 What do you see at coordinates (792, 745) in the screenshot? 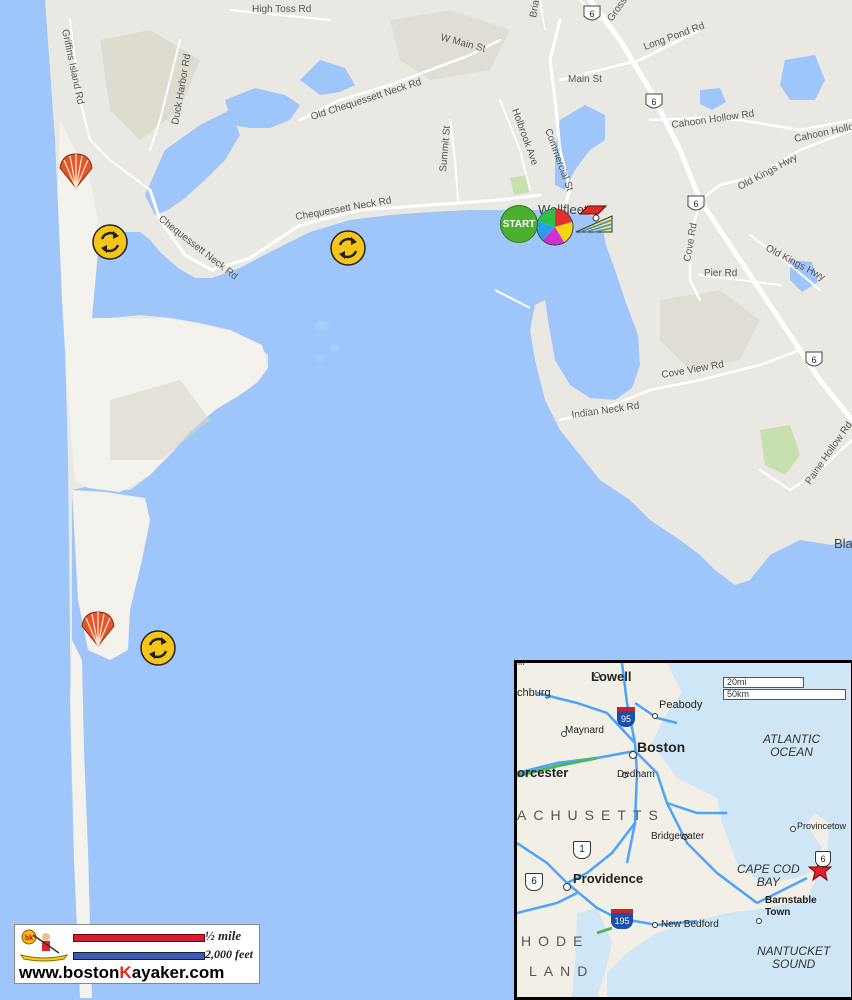
I see `inset-water-label: ATLANTIC OCEAN` at bounding box center [792, 745].